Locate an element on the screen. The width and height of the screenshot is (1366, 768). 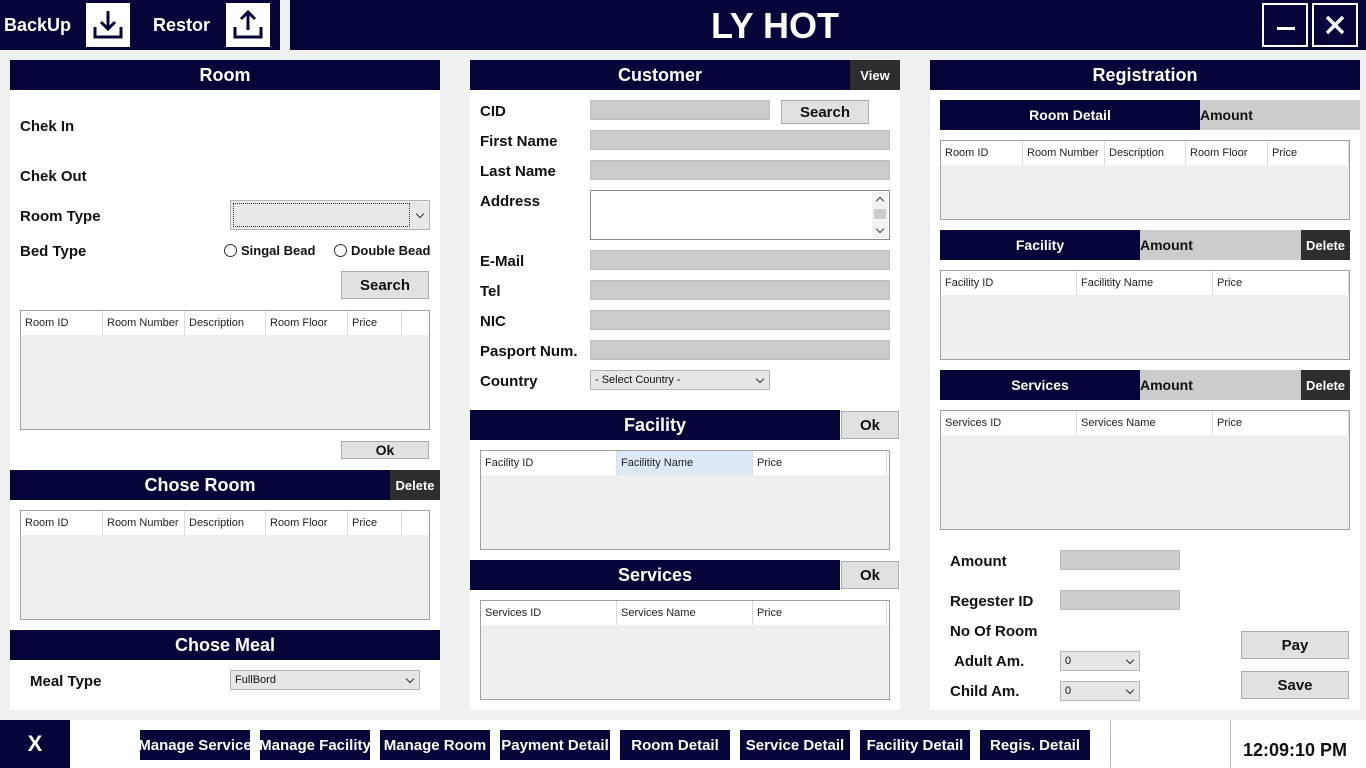
customer-search-button: Search is located at coordinates (825, 112).